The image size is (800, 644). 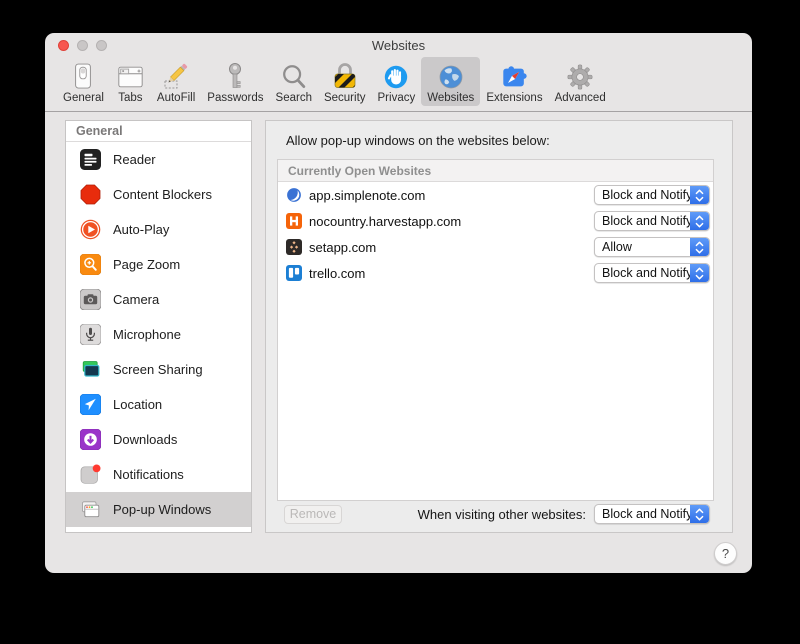 I want to click on tab-advanced: Advanced, so click(x=580, y=81).